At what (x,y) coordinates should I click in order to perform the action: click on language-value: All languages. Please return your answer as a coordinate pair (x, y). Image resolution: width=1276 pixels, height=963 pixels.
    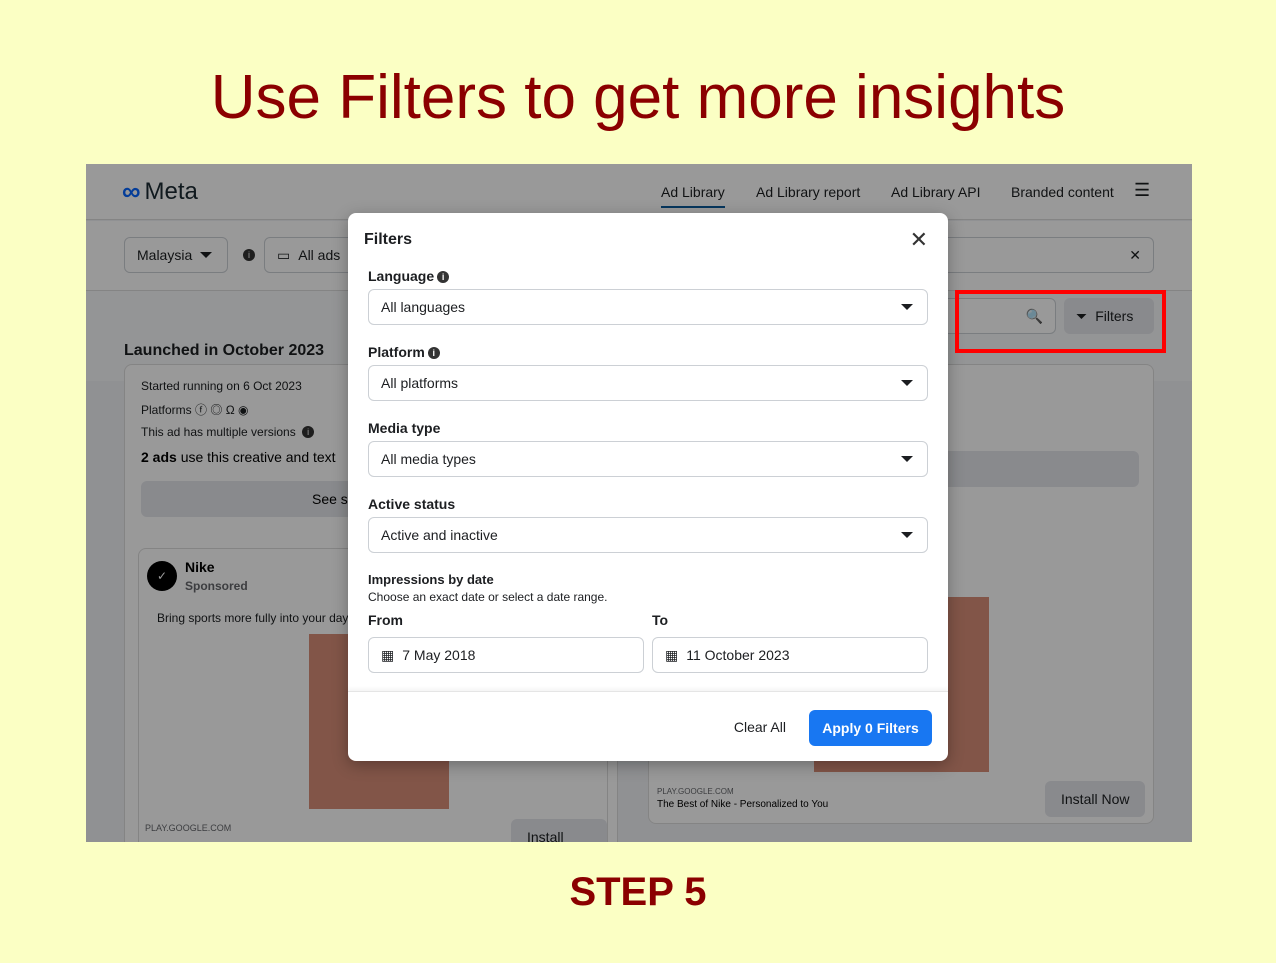
    Looking at the image, I should click on (423, 307).